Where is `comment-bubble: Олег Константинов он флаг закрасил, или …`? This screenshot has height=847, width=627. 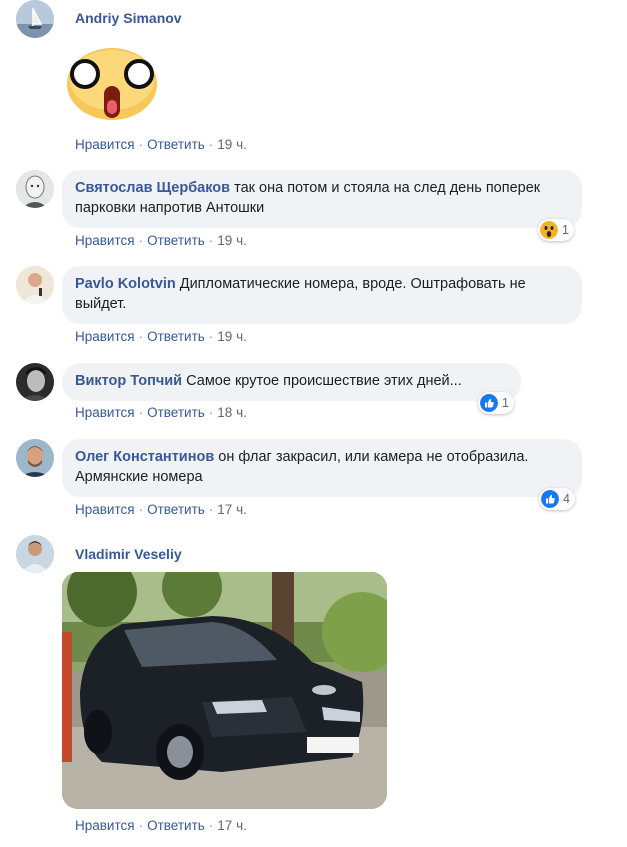
comment-bubble: Олег Константинов он флаг закрасил, или … is located at coordinates (322, 468).